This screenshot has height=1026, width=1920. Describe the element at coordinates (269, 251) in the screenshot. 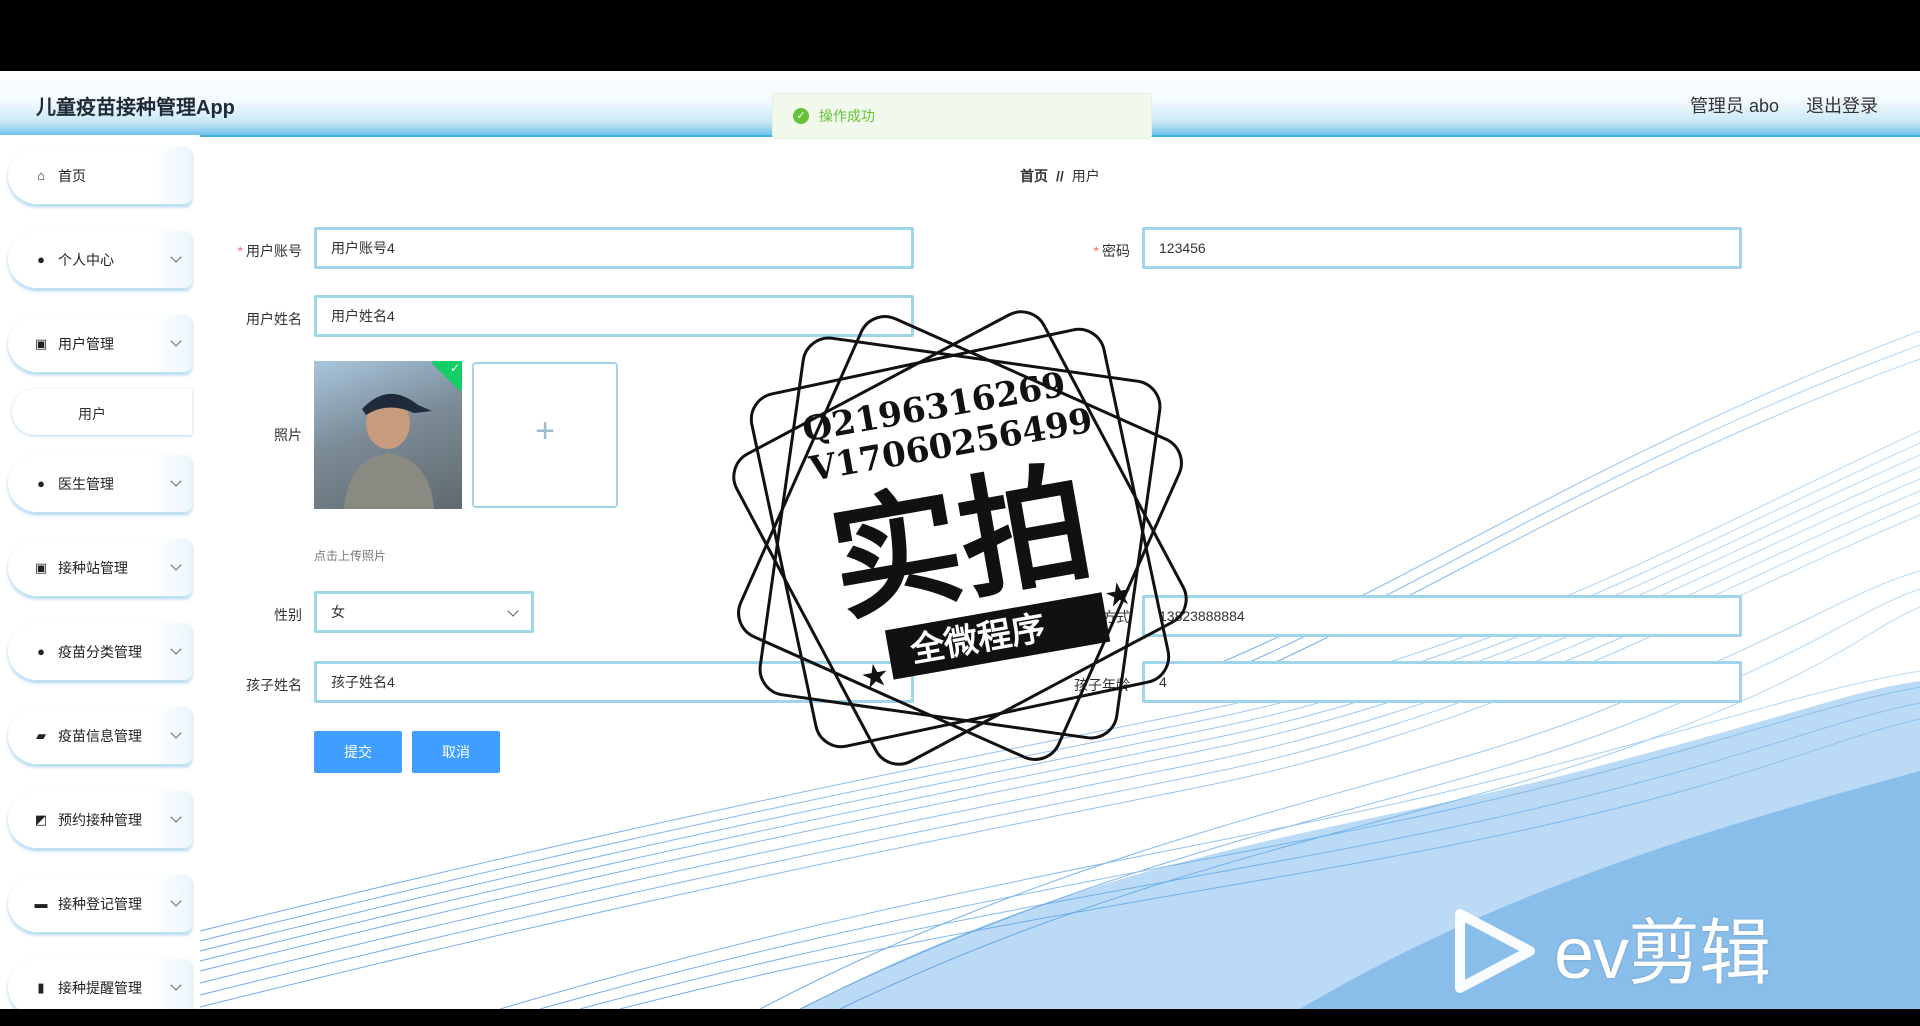

I see `account-label: * 用户账号` at that location.